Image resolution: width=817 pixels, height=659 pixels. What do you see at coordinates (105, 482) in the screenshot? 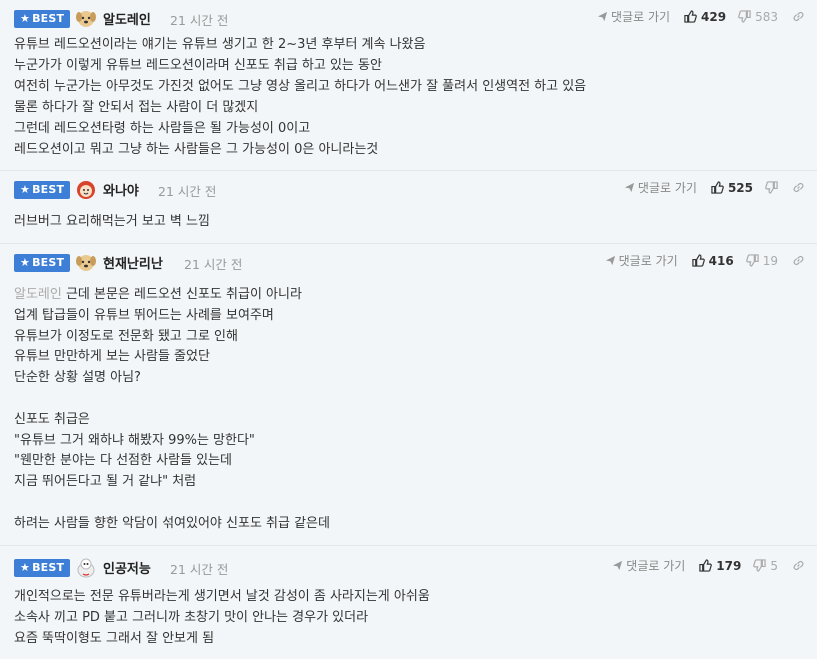
I see `comment-line: 지금 뛰어든다고 될 거 같냐" 처럼` at bounding box center [105, 482].